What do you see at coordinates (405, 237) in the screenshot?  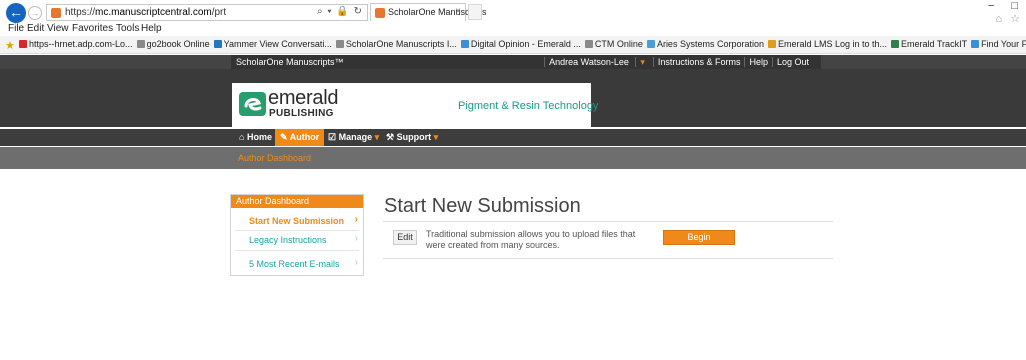 I see `edit-button: Edit` at bounding box center [405, 237].